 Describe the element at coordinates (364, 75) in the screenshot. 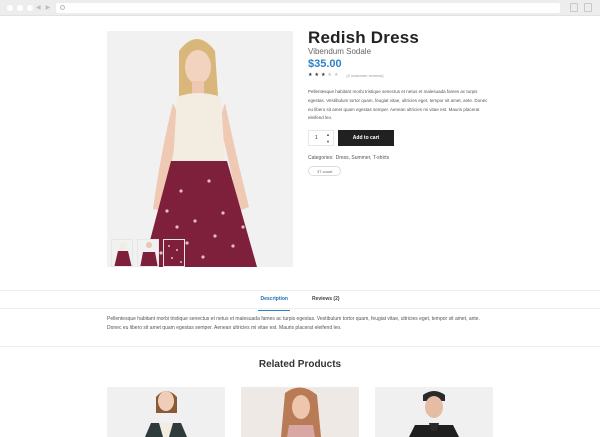

I see `reviews-link: (2 customer reviews)` at that location.